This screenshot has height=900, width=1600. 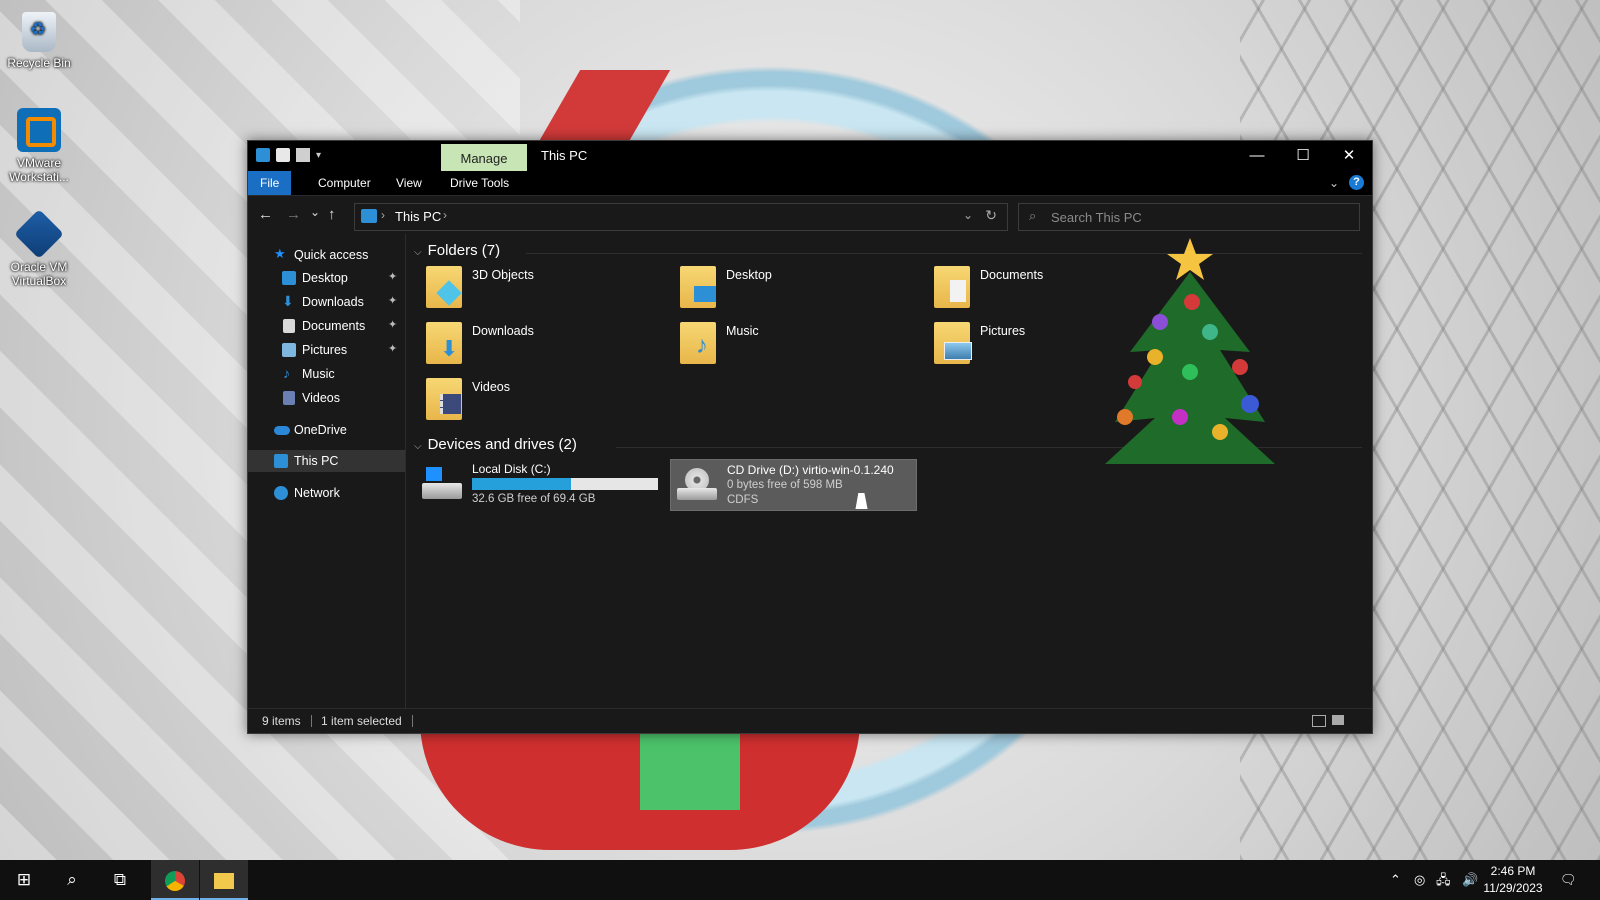 I want to click on help-icon: ?, so click(x=1356, y=182).